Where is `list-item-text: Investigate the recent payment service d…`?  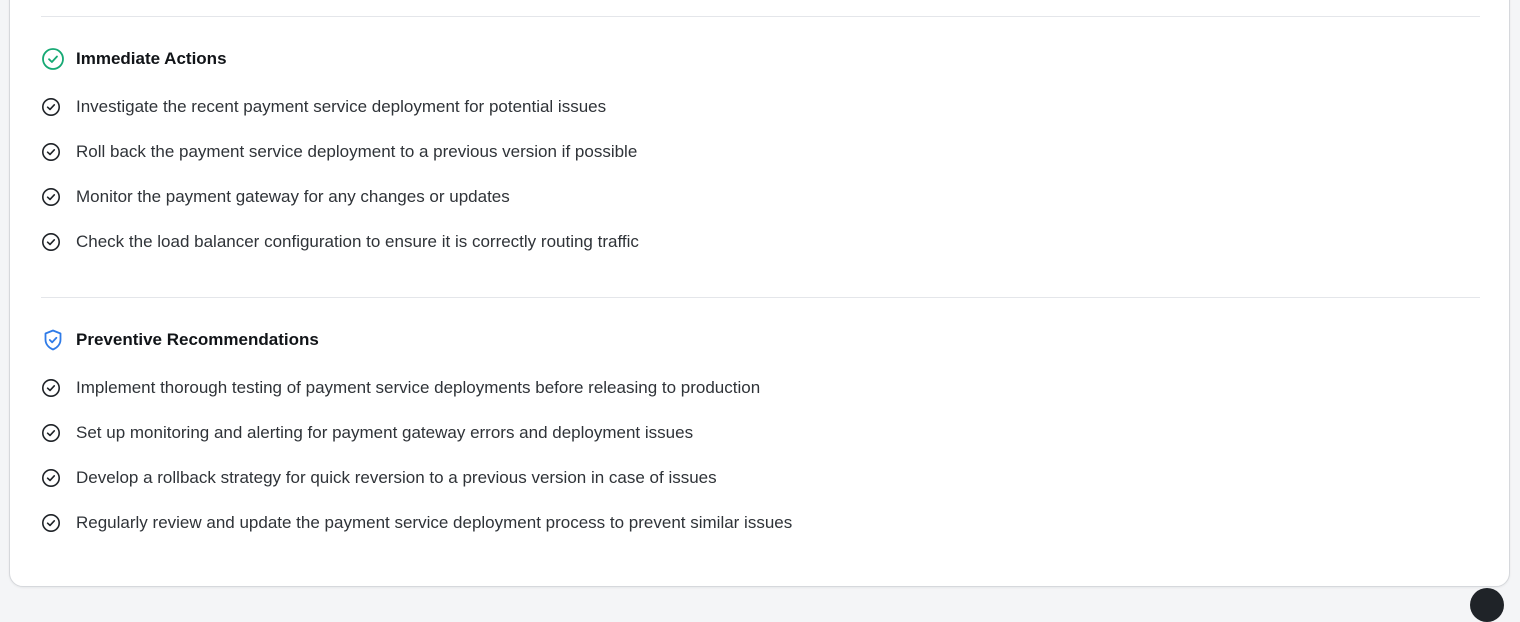
list-item-text: Investigate the recent payment service d… is located at coordinates (341, 106).